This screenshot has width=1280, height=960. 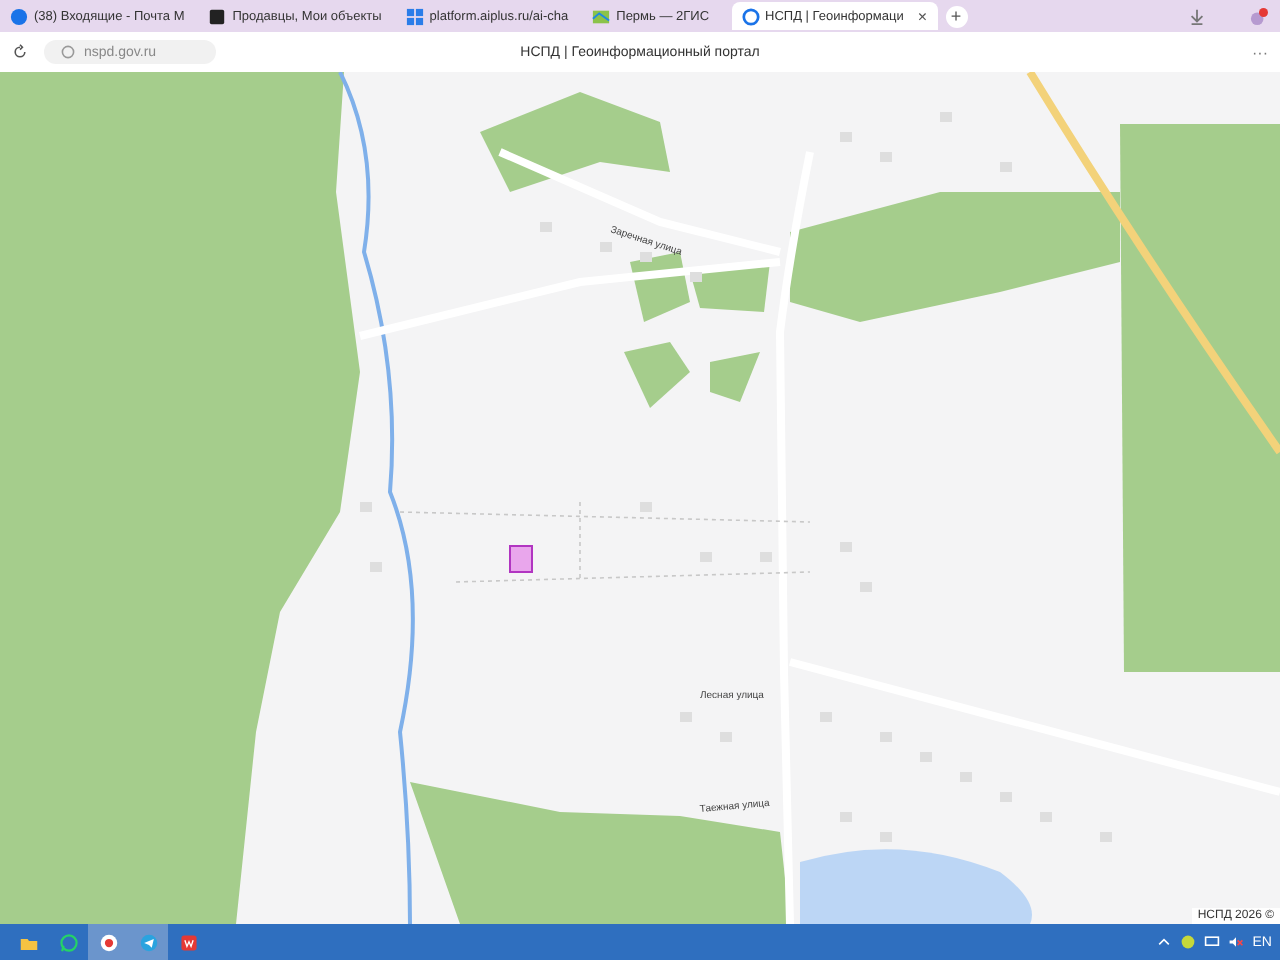 I want to click on map-icon, so click(x=601, y=16).